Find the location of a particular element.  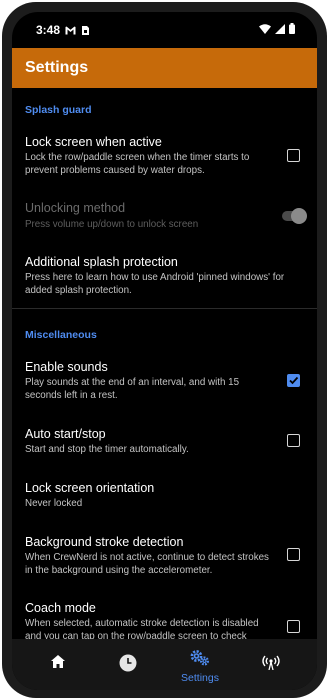

nav-connect is located at coordinates (271, 664).